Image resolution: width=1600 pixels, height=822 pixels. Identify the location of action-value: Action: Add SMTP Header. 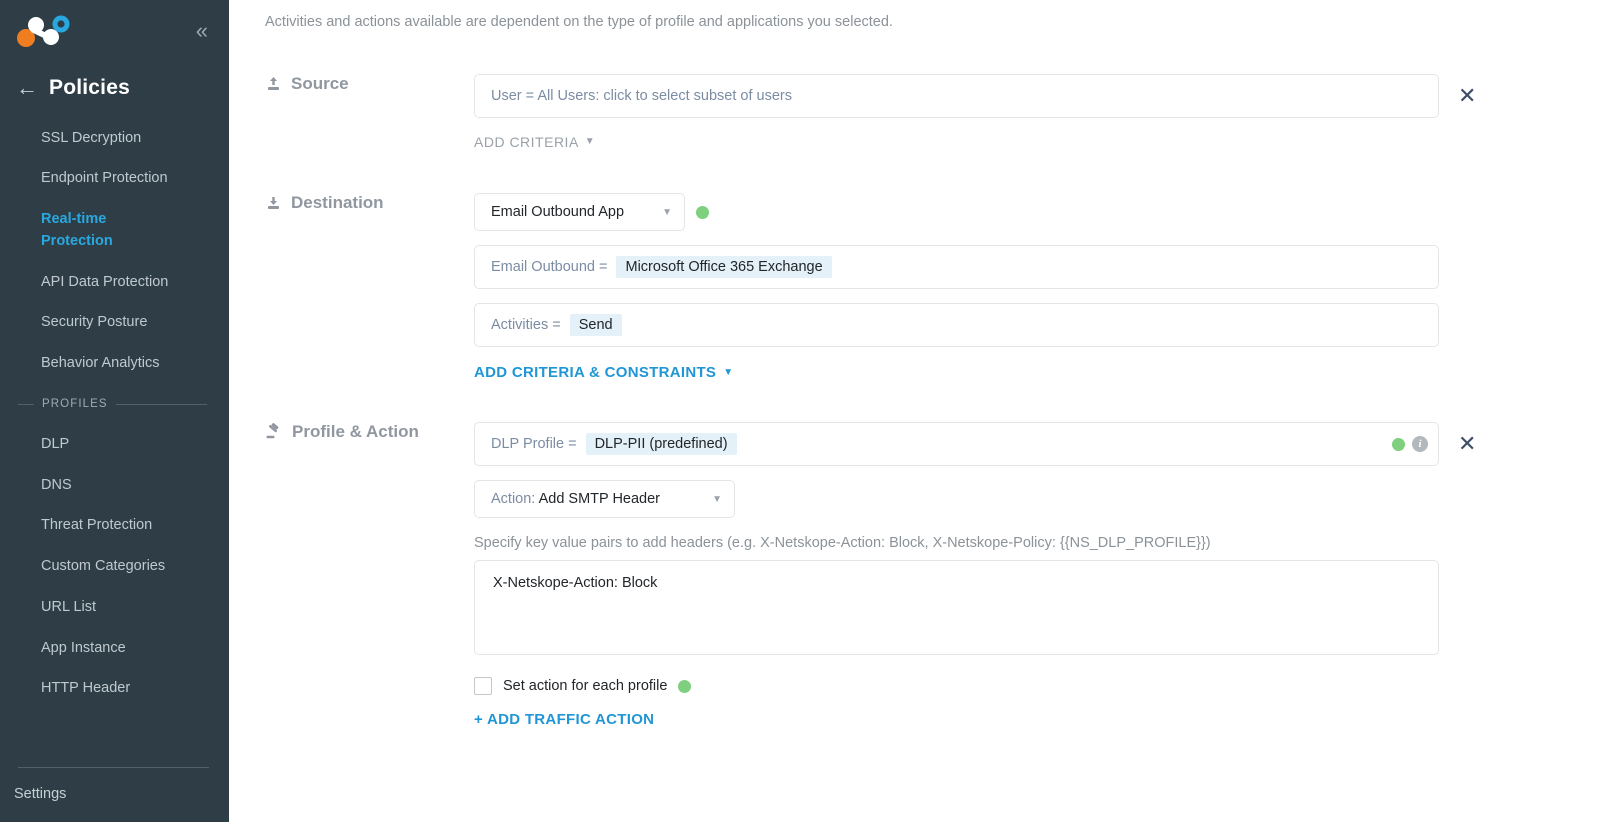
(575, 499).